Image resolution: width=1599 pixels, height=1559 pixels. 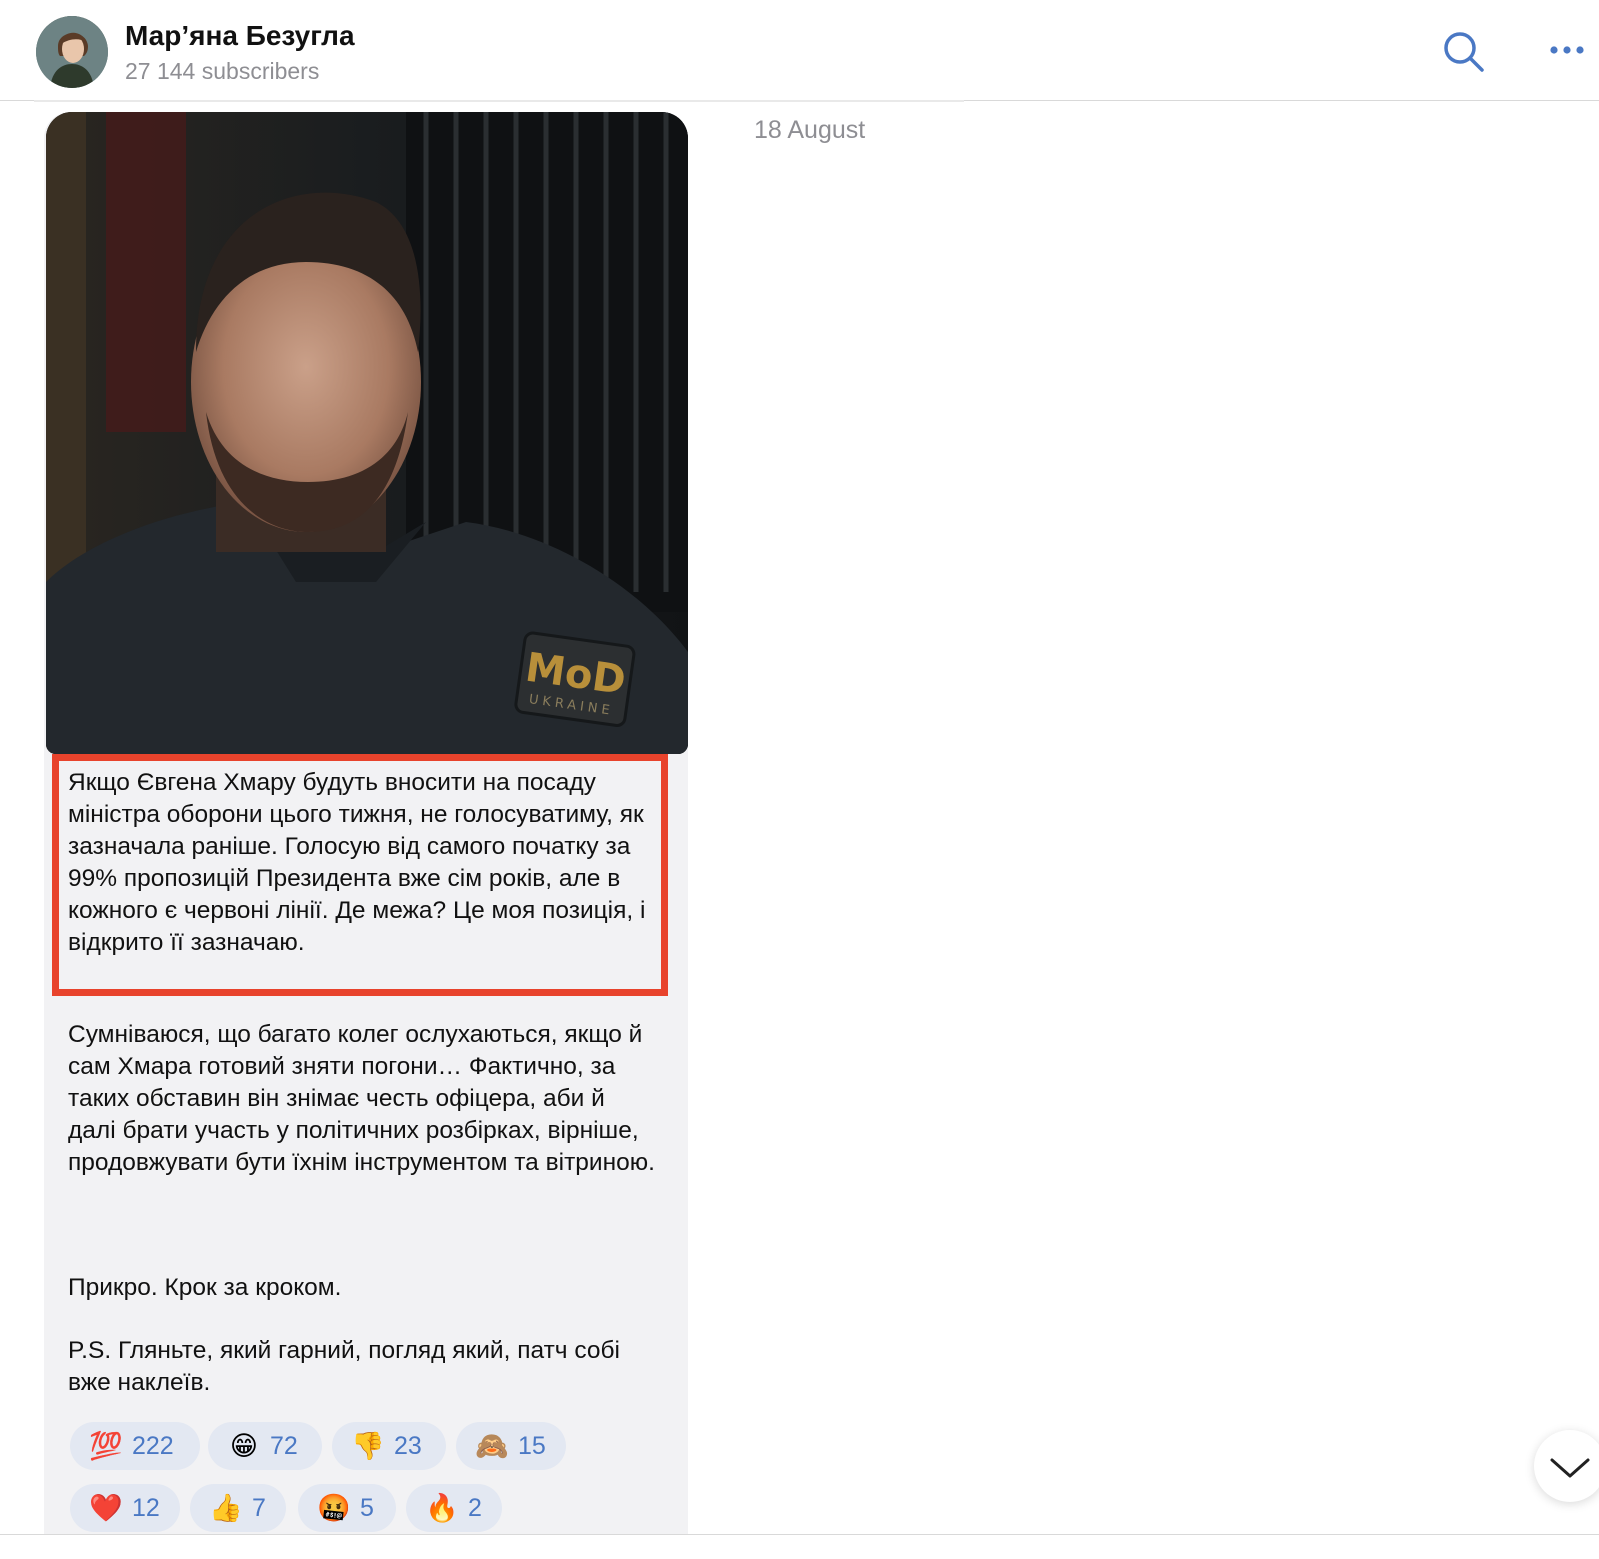 I want to click on more-options-button, so click(x=1568, y=50).